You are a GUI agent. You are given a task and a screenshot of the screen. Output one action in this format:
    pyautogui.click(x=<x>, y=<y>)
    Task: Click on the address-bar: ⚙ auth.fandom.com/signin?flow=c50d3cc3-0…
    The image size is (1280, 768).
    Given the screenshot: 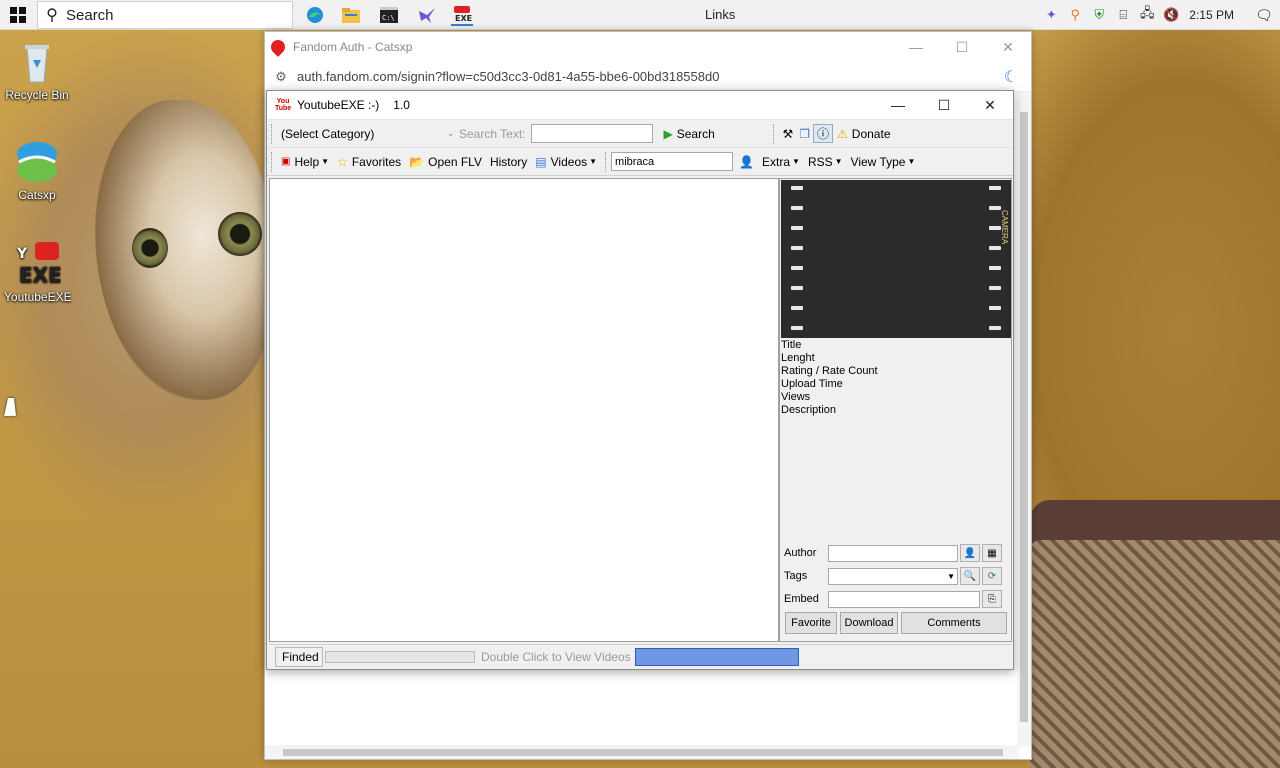 What is the action you would take?
    pyautogui.click(x=648, y=77)
    